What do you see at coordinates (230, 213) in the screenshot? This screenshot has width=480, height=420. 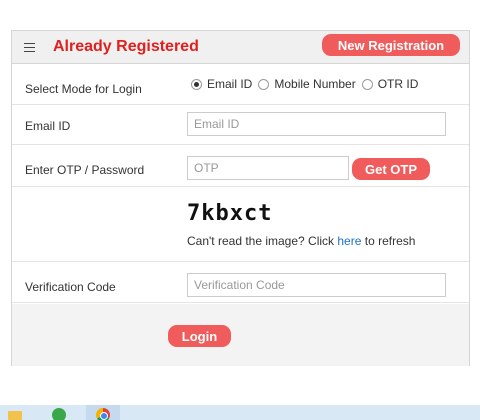 I see `captcha-image: 7kbxct` at bounding box center [230, 213].